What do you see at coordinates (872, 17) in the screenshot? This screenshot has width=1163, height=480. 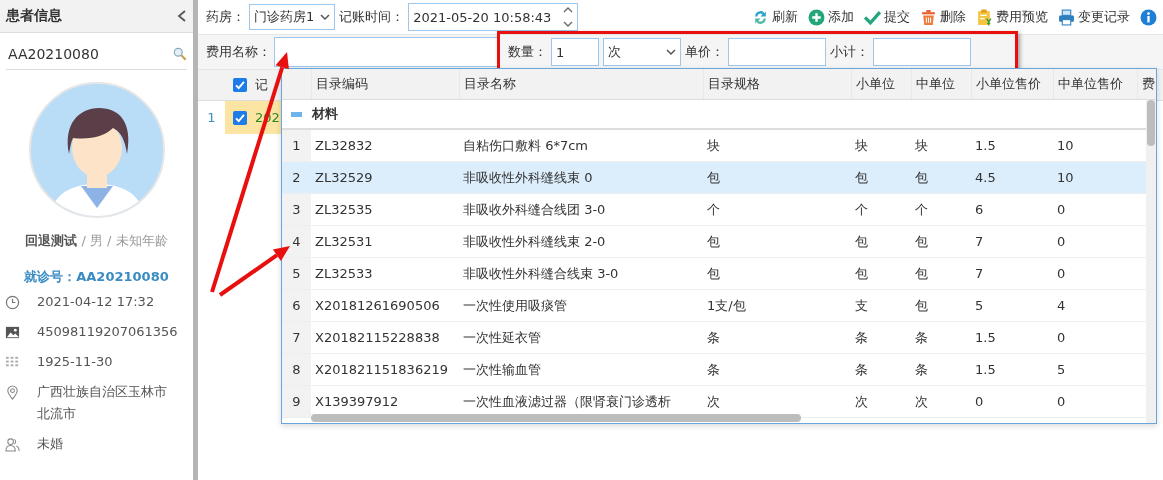 I see `check-icon` at bounding box center [872, 17].